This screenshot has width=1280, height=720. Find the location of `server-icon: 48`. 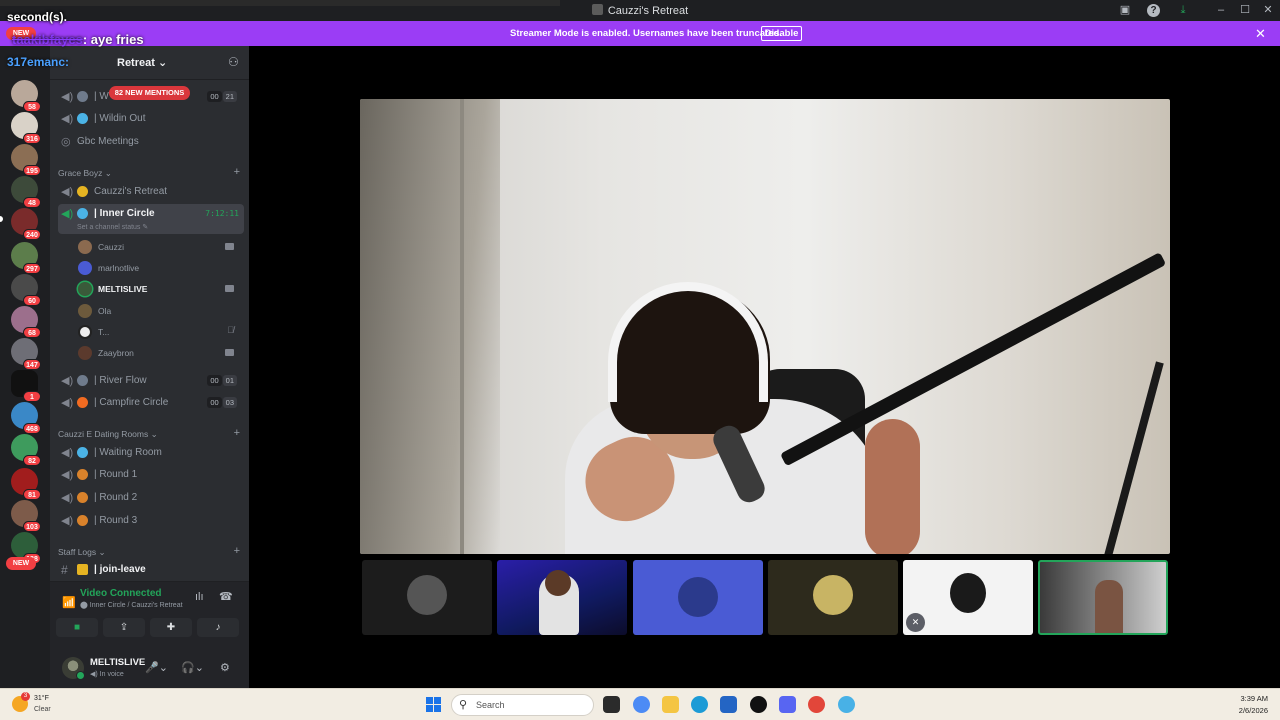

server-icon: 48 is located at coordinates (26, 192).